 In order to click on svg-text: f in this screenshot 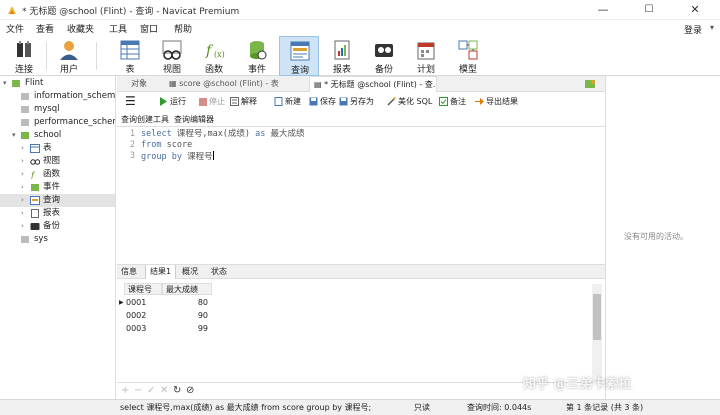, I will do `click(33, 175)`.